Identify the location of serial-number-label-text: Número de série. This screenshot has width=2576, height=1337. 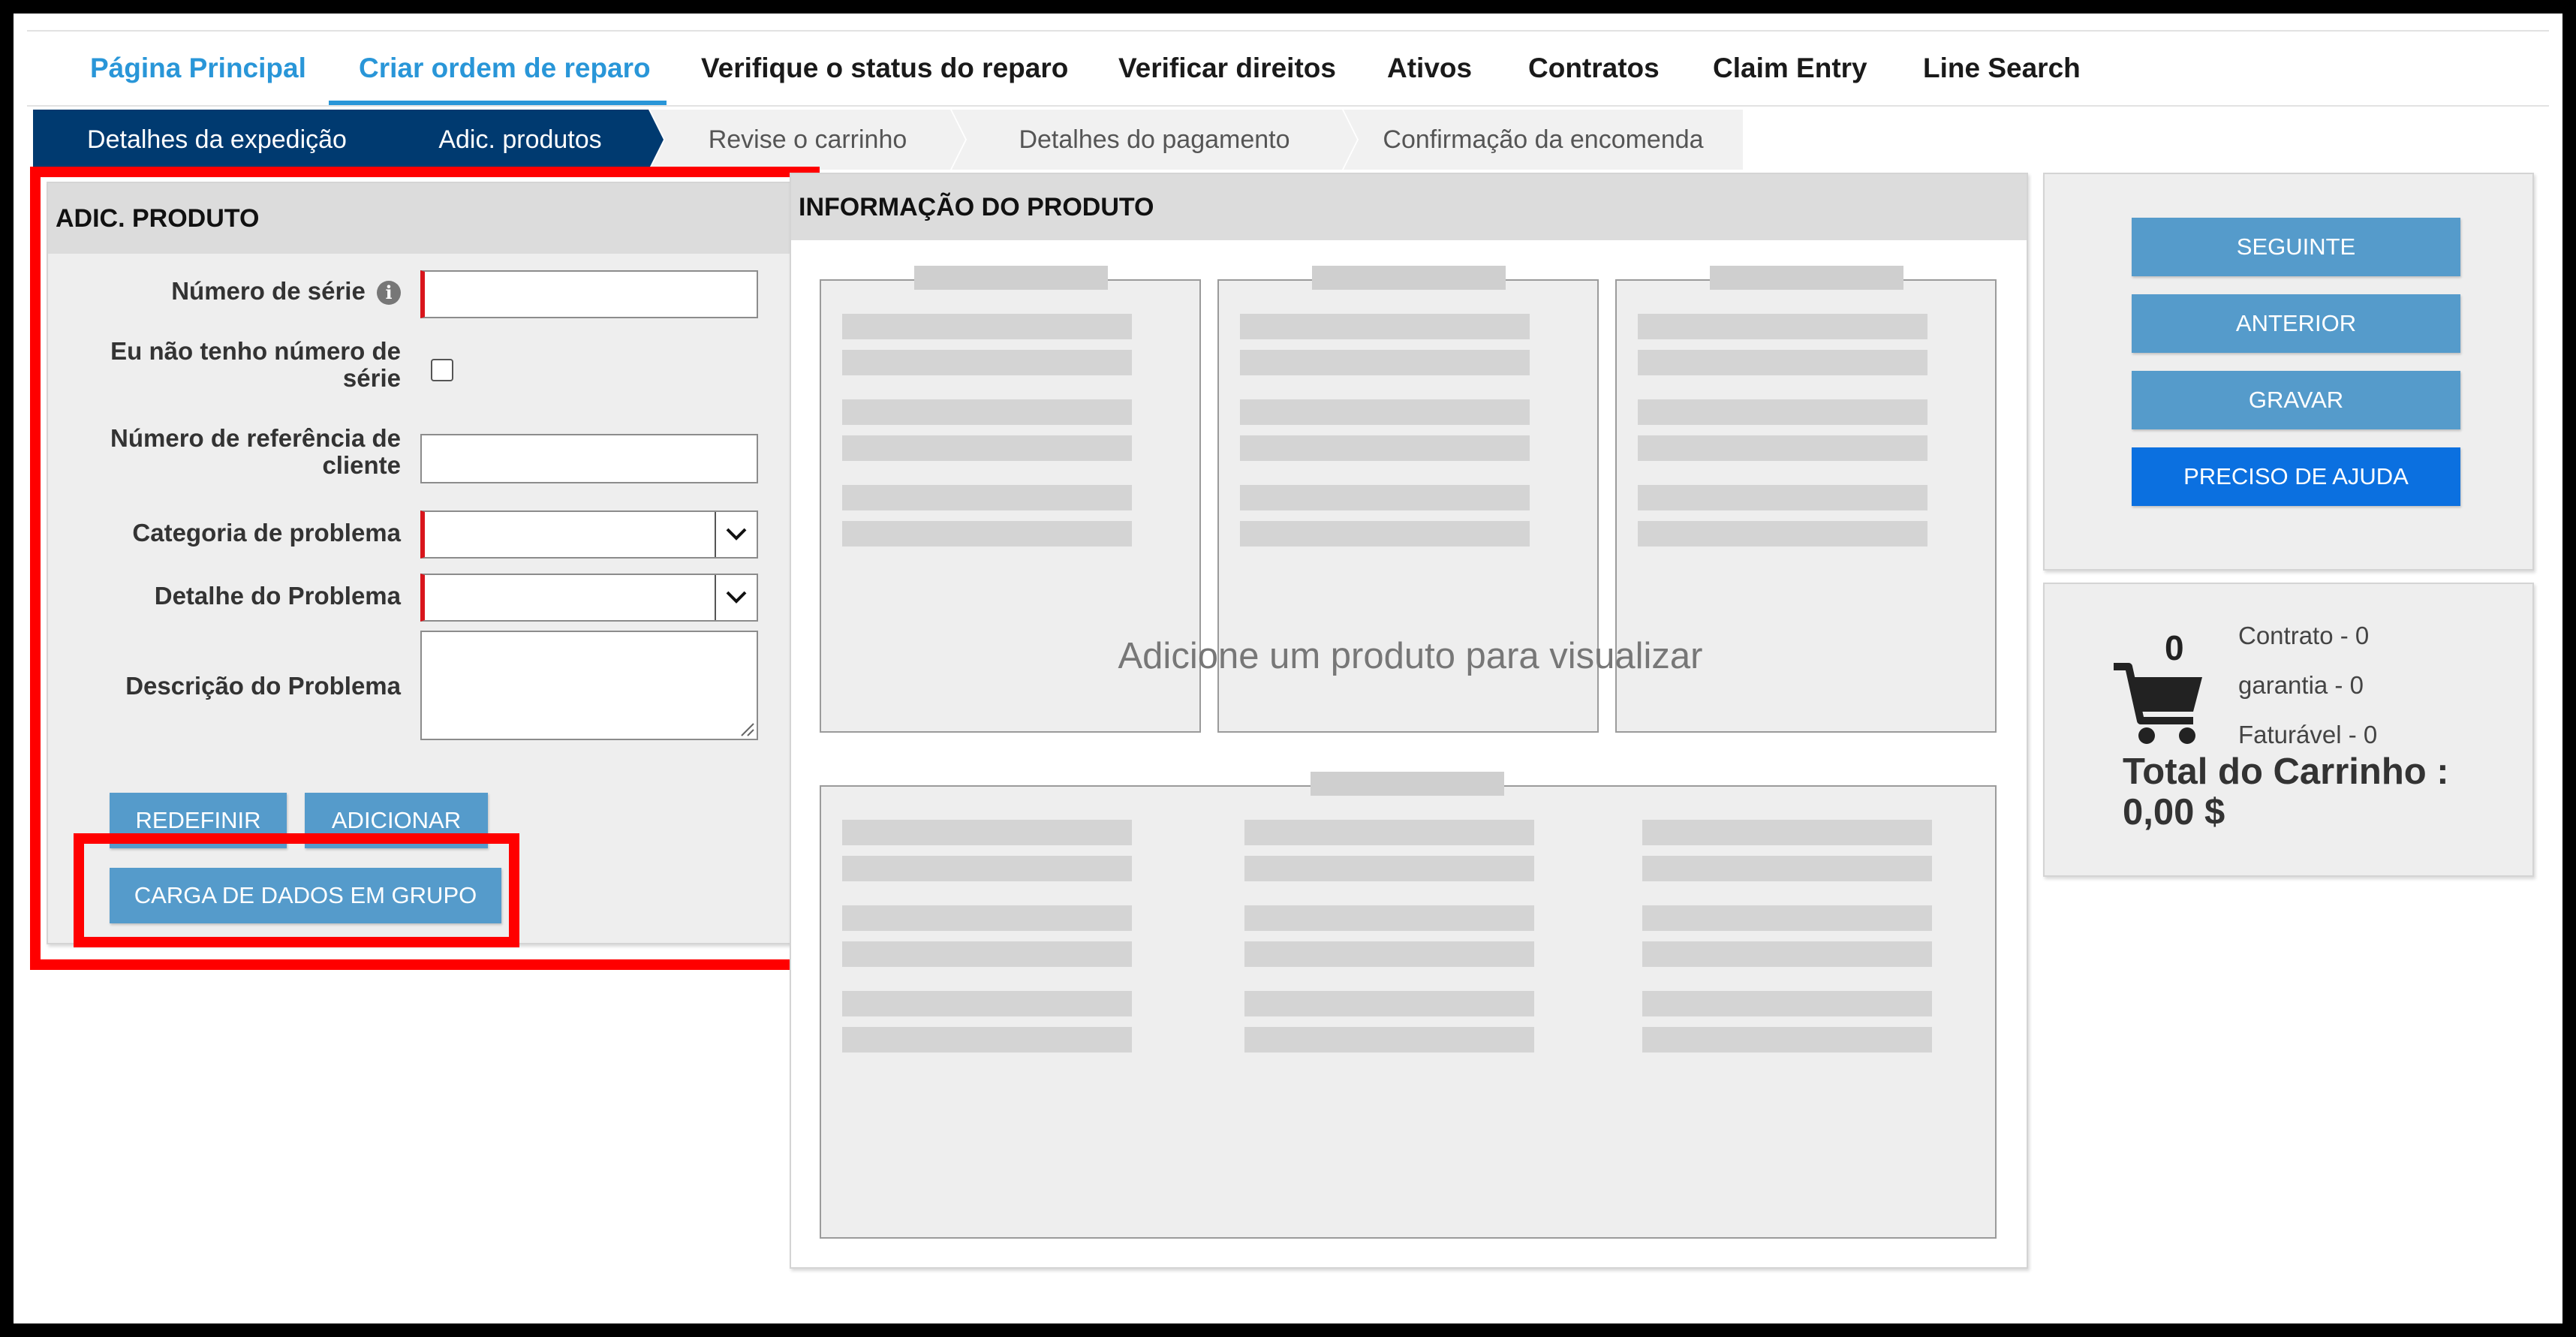
(268, 291).